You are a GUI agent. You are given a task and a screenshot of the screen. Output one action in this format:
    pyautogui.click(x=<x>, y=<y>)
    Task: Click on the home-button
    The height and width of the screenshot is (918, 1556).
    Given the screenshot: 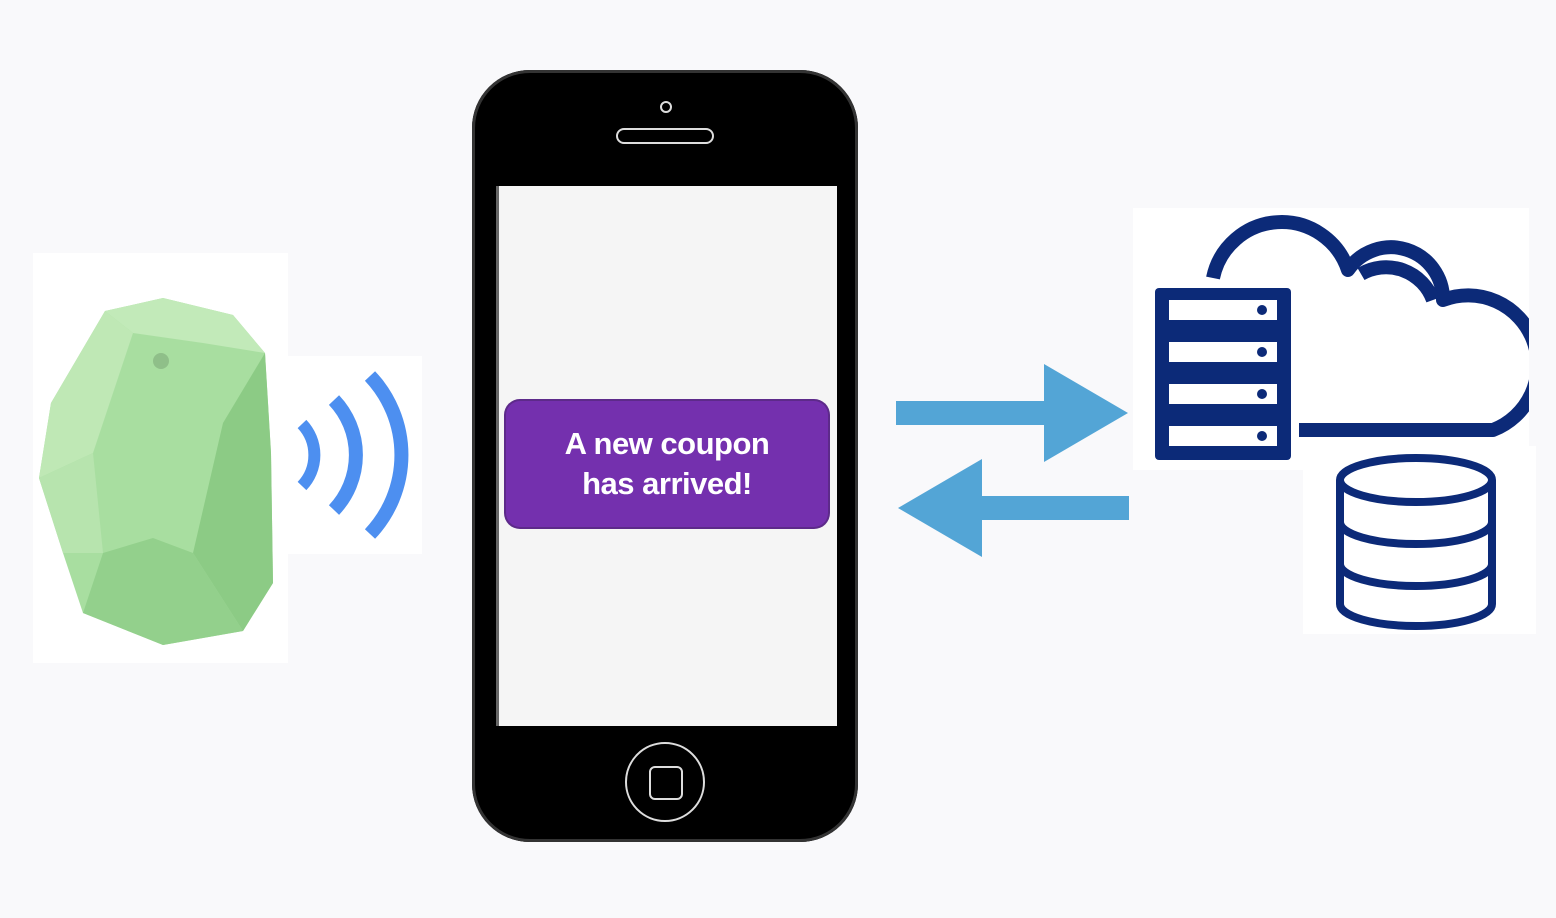 What is the action you would take?
    pyautogui.click(x=665, y=782)
    